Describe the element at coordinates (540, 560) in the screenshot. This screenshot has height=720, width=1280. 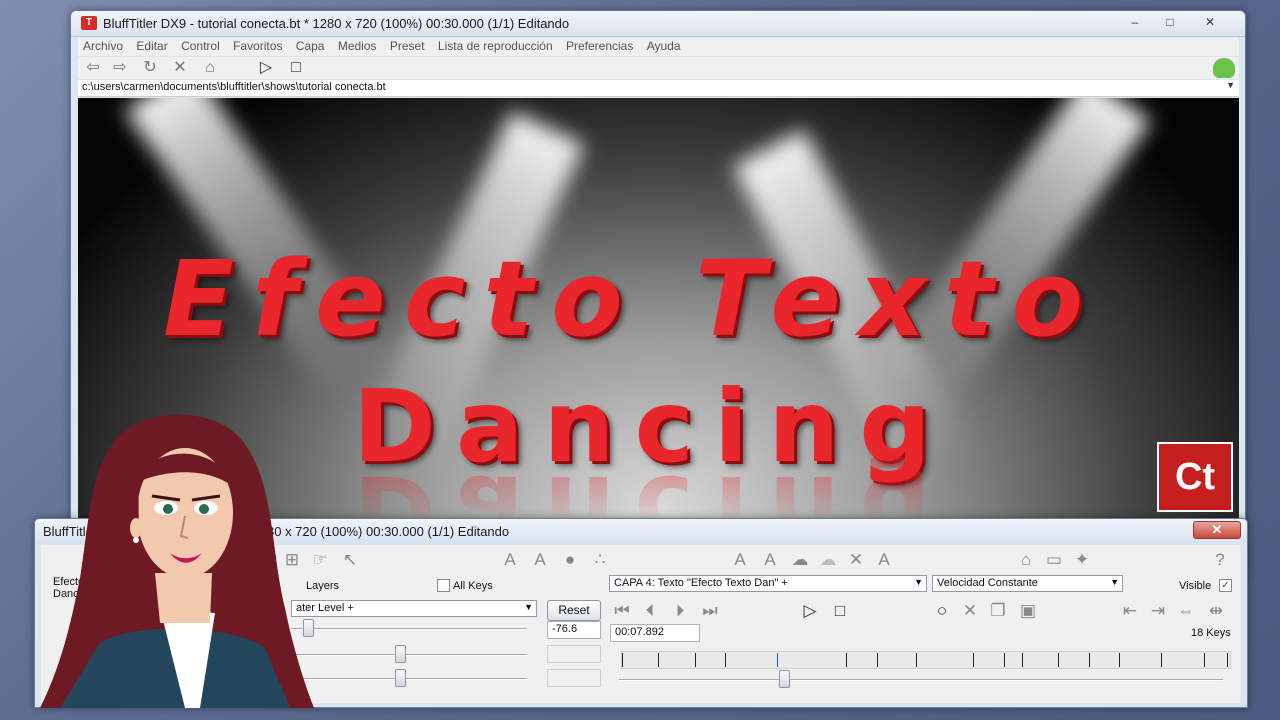
I see `text-box-icon: A` at that location.